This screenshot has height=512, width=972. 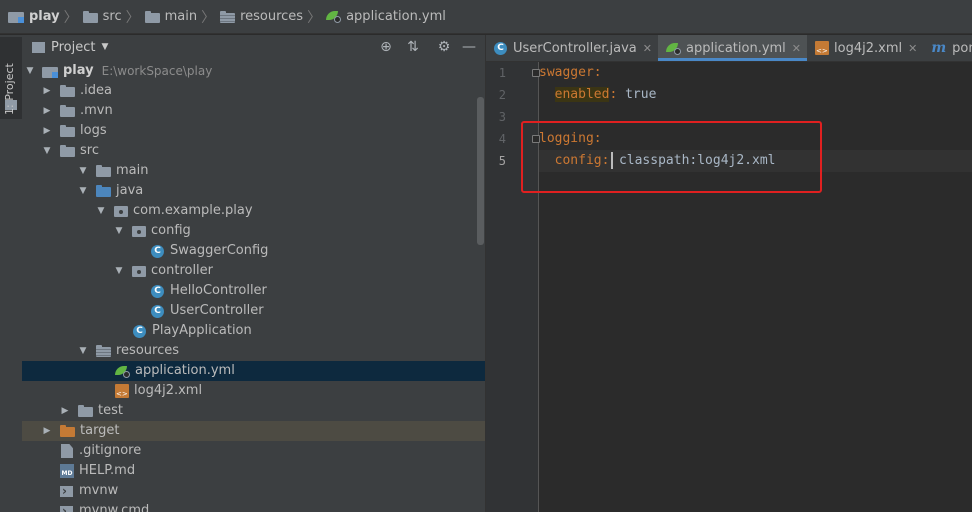 What do you see at coordinates (947, 48) in the screenshot?
I see `tab-pom-xml: m pom.xml` at bounding box center [947, 48].